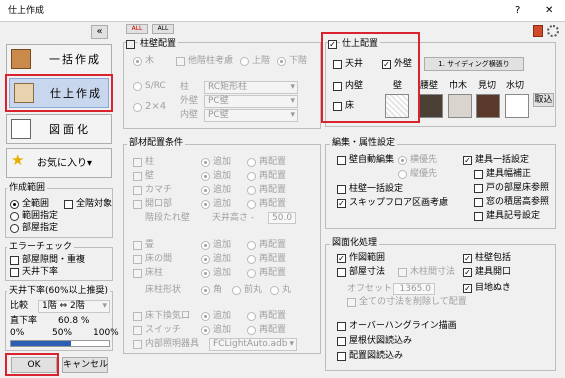  I want to click on outer-select: PC壁, so click(251, 101).